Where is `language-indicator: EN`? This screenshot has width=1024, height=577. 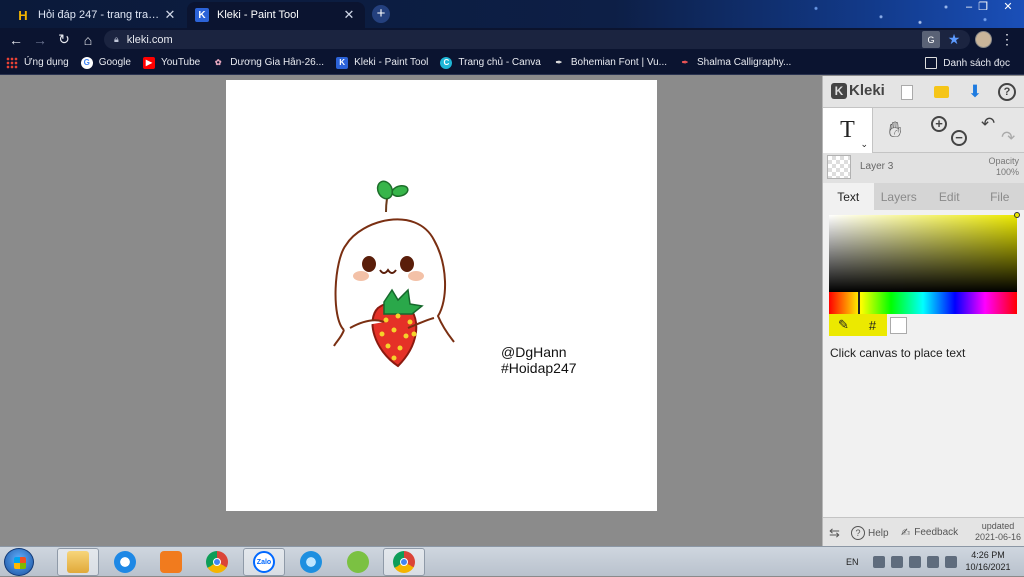 language-indicator: EN is located at coordinates (852, 562).